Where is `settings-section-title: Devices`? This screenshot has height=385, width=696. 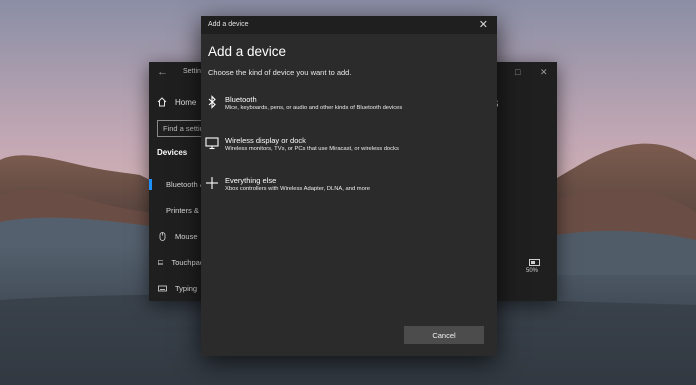 settings-section-title: Devices is located at coordinates (172, 152).